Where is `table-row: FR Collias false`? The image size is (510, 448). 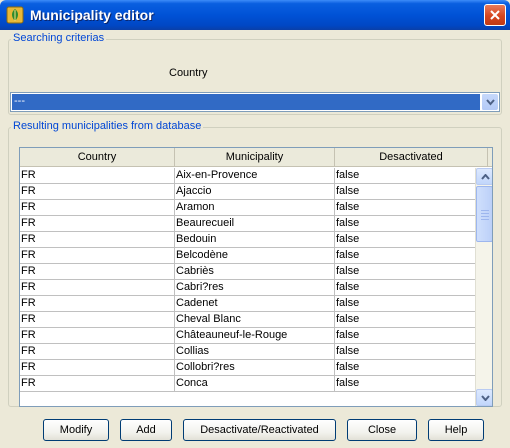 table-row: FR Collias false is located at coordinates (248, 352).